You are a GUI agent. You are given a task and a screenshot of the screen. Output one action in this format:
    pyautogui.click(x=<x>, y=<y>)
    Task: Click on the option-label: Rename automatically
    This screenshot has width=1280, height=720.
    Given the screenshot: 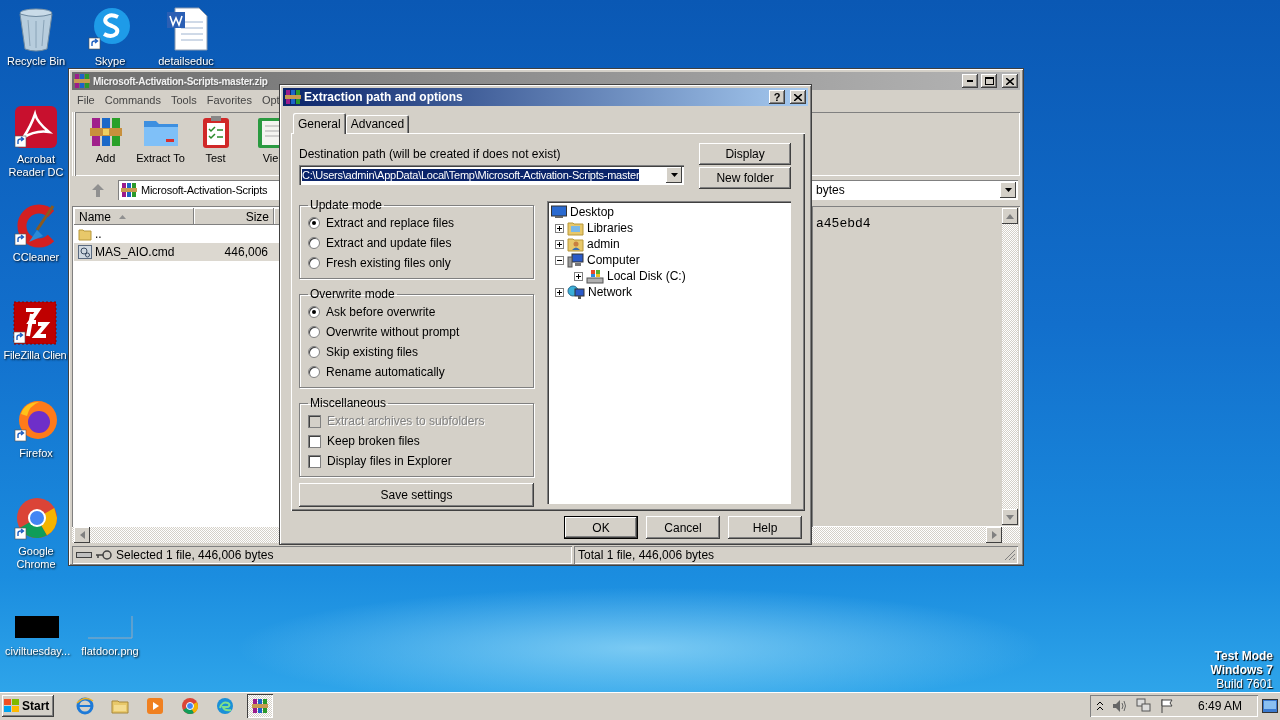 What is the action you would take?
    pyautogui.click(x=385, y=372)
    